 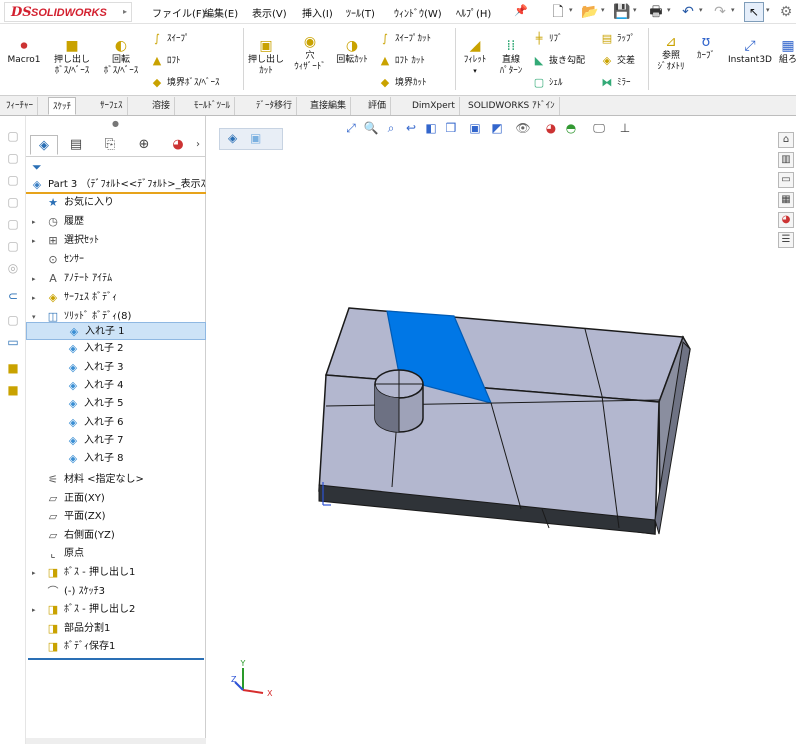 What do you see at coordinates (37, 167) in the screenshot?
I see `filter-icon: ⏷` at bounding box center [37, 167].